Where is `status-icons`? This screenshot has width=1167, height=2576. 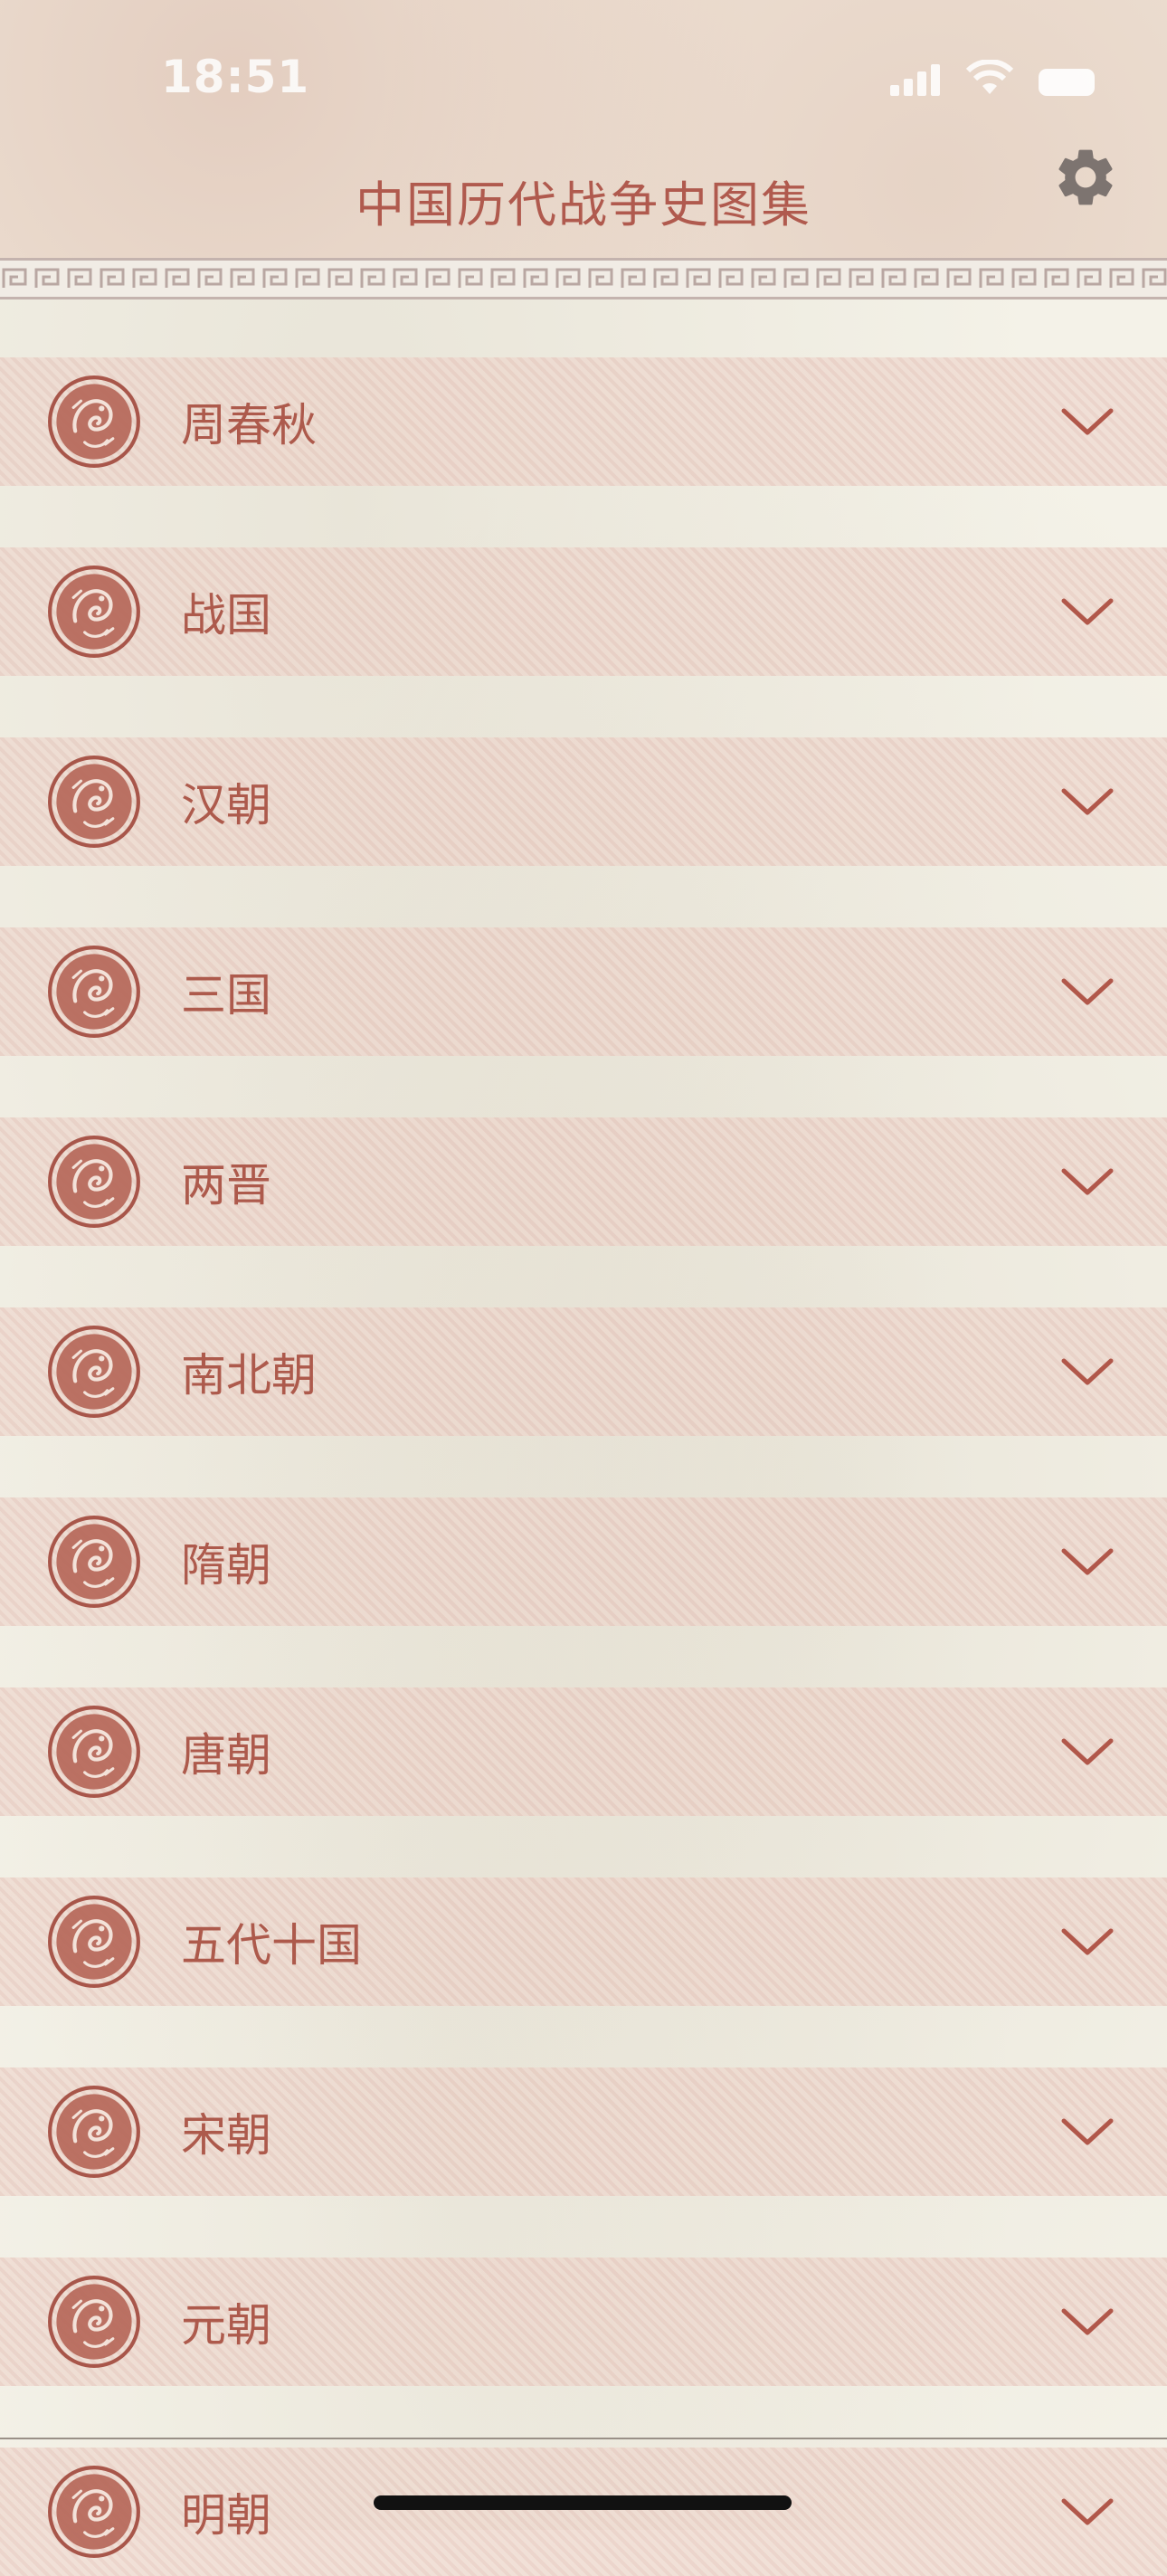 status-icons is located at coordinates (992, 78).